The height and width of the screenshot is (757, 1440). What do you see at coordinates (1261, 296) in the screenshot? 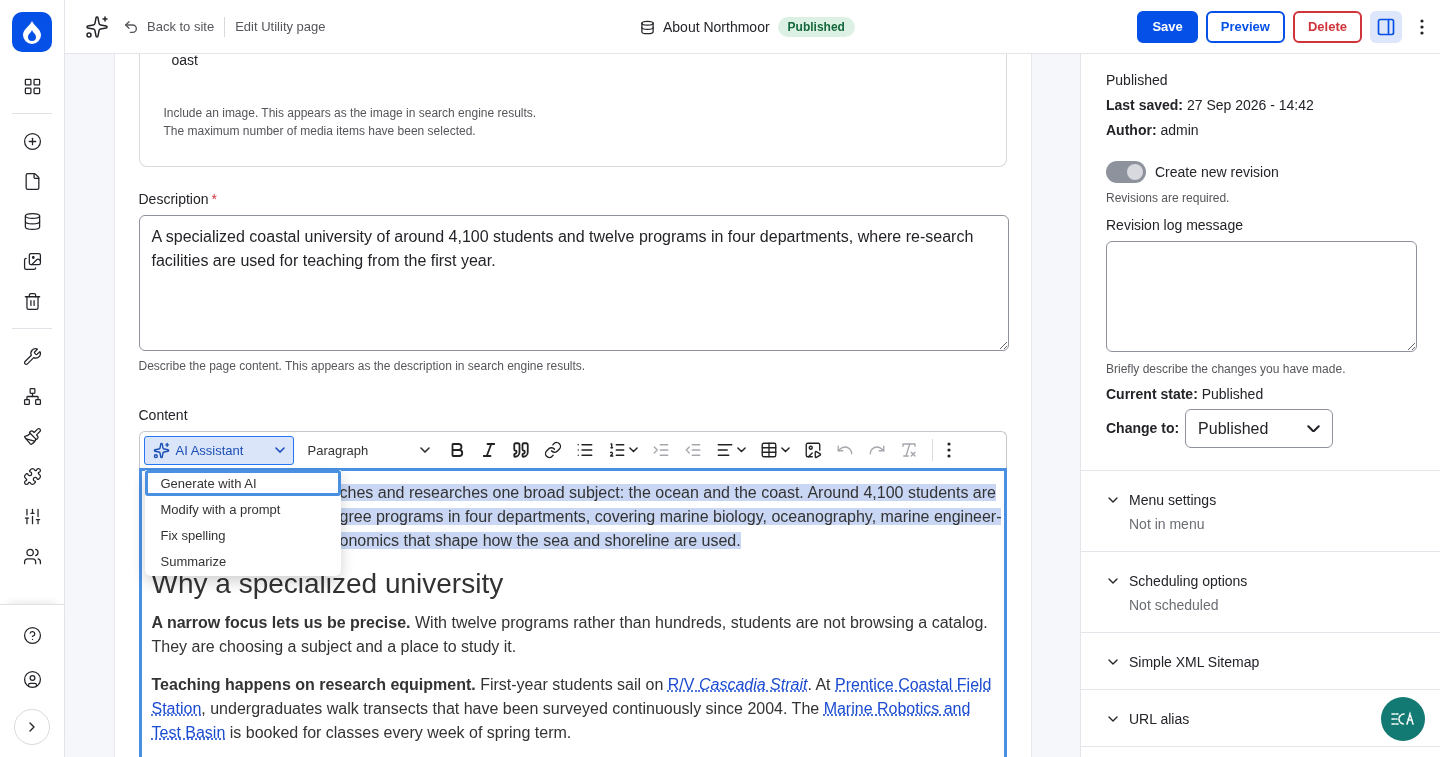
I see `revision-log-field` at bounding box center [1261, 296].